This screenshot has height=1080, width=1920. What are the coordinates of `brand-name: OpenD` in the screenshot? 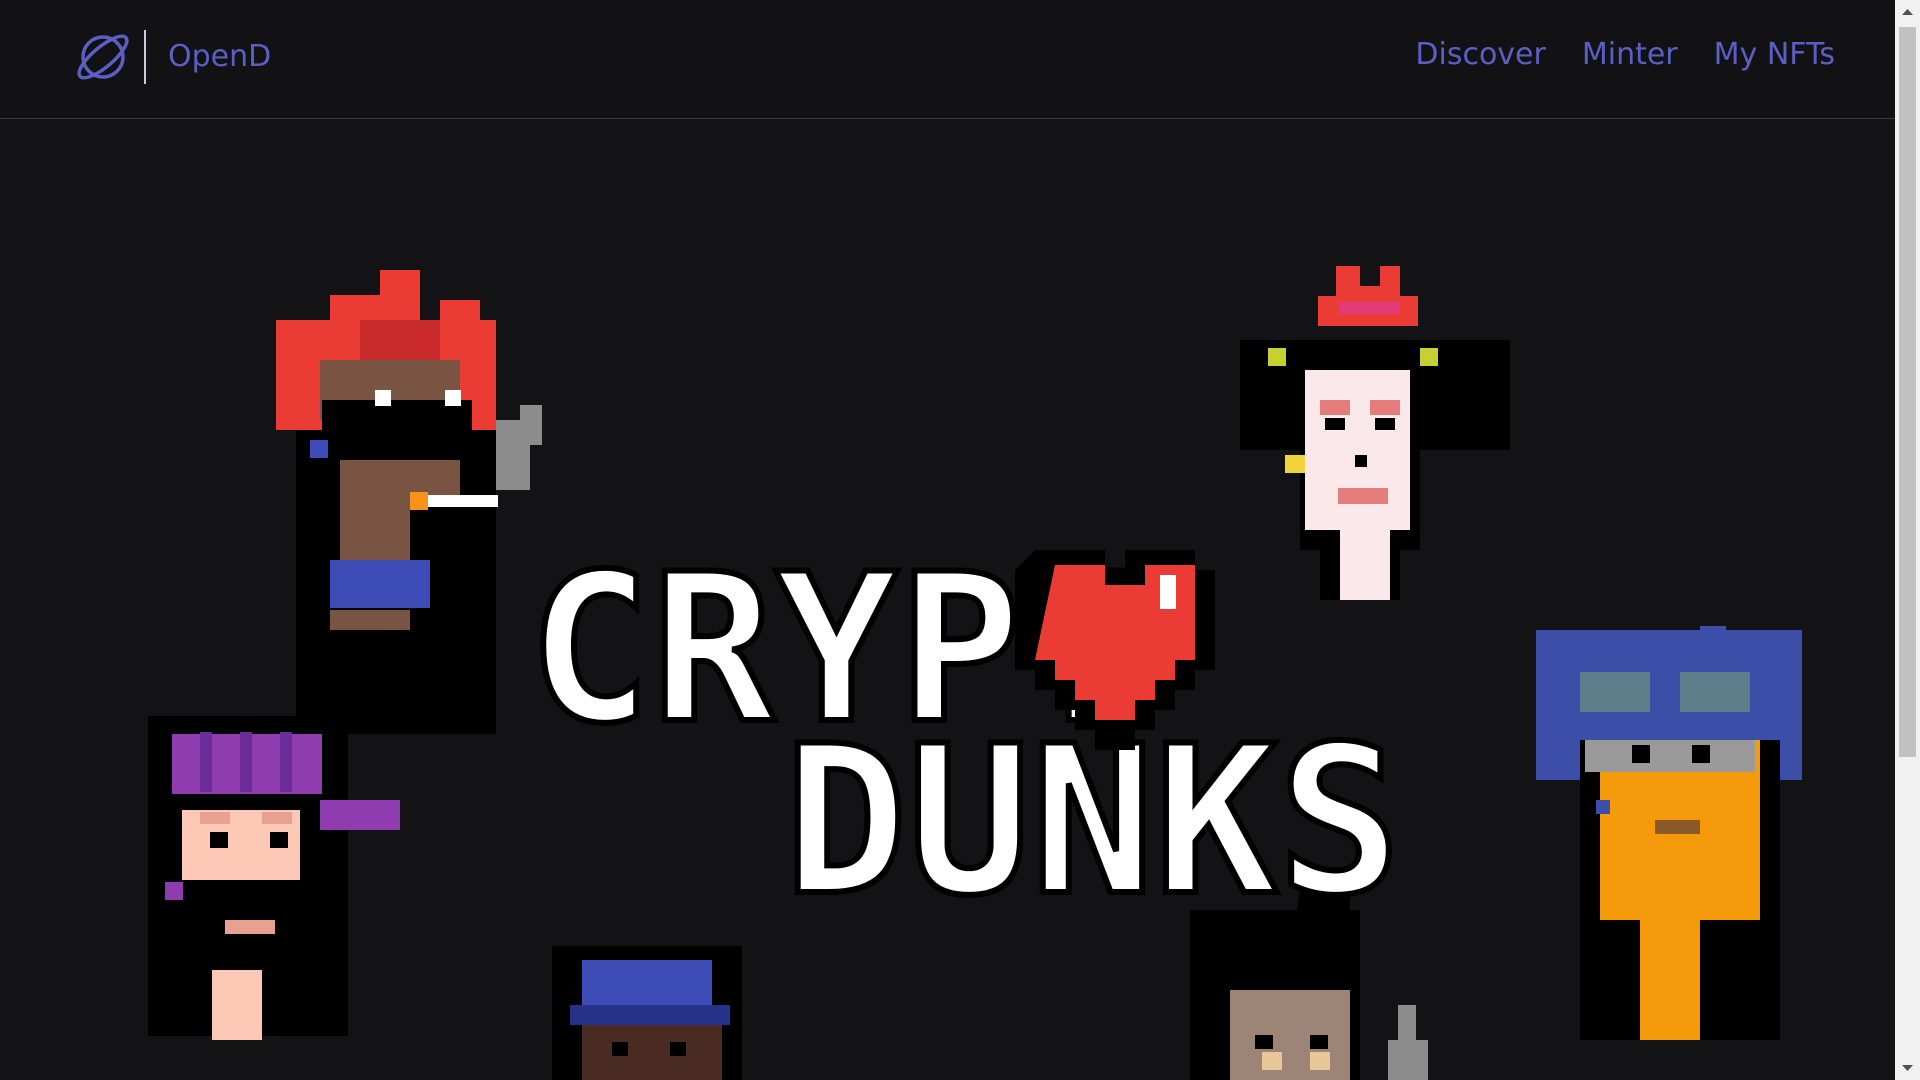 It's located at (219, 57).